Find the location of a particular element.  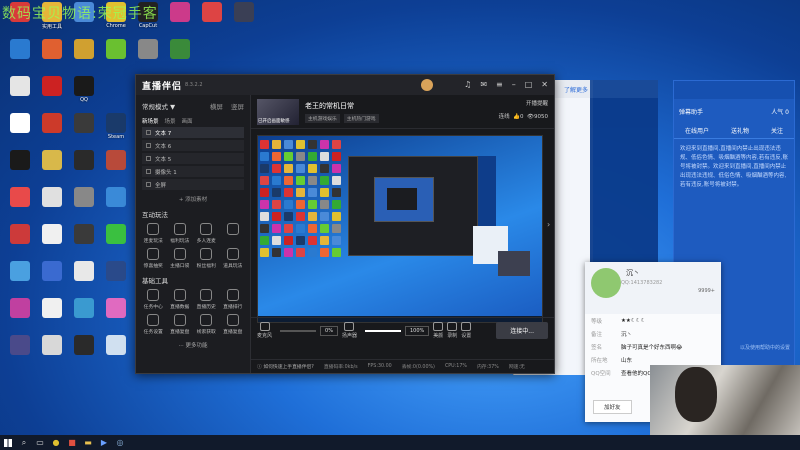

minimize-icon: – is located at coordinates (514, 84).